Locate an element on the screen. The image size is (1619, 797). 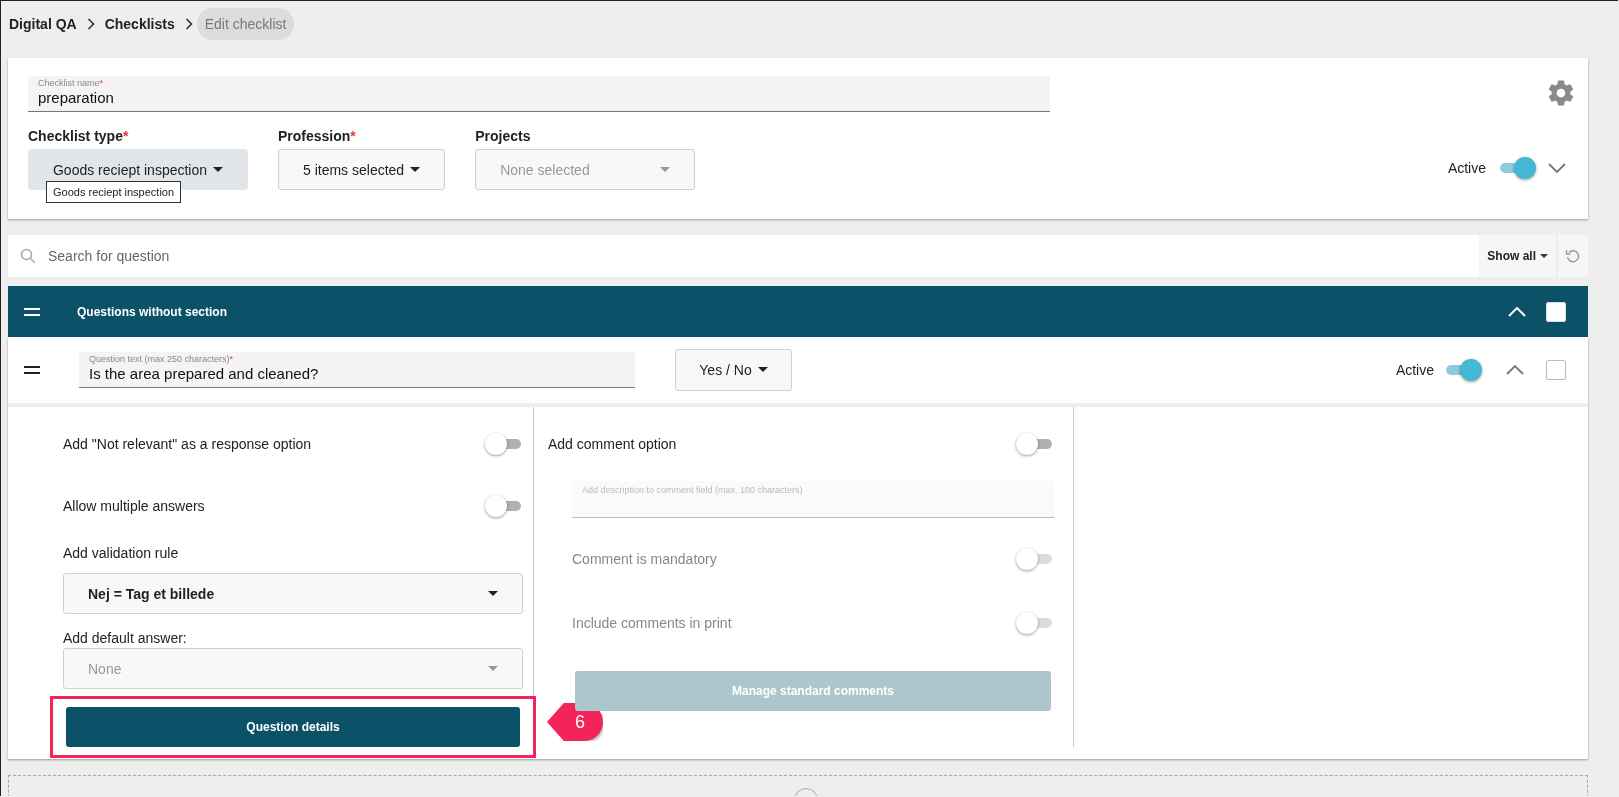
callout-badge: 6 is located at coordinates (575, 722).